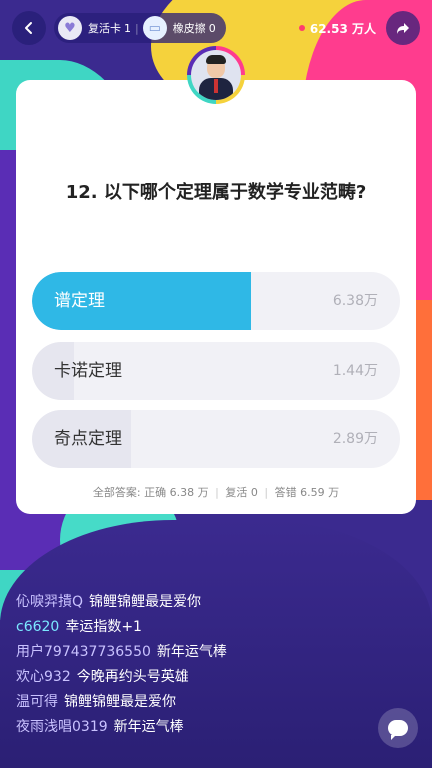 The height and width of the screenshot is (768, 432). I want to click on answer-count: 2.89万, so click(355, 439).